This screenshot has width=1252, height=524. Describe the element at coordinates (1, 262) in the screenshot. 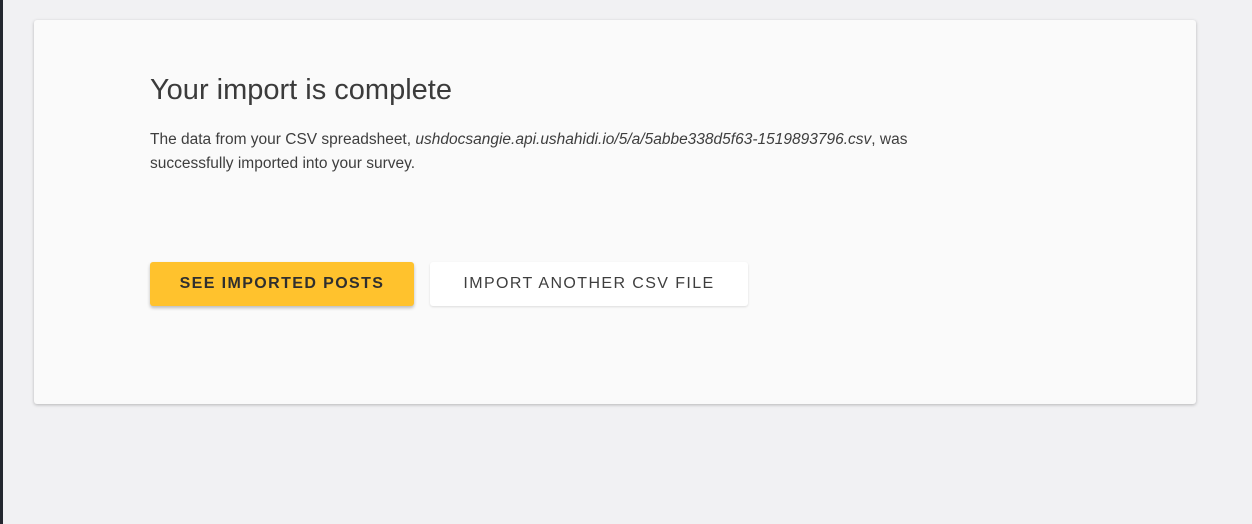

I see `window-edge` at that location.